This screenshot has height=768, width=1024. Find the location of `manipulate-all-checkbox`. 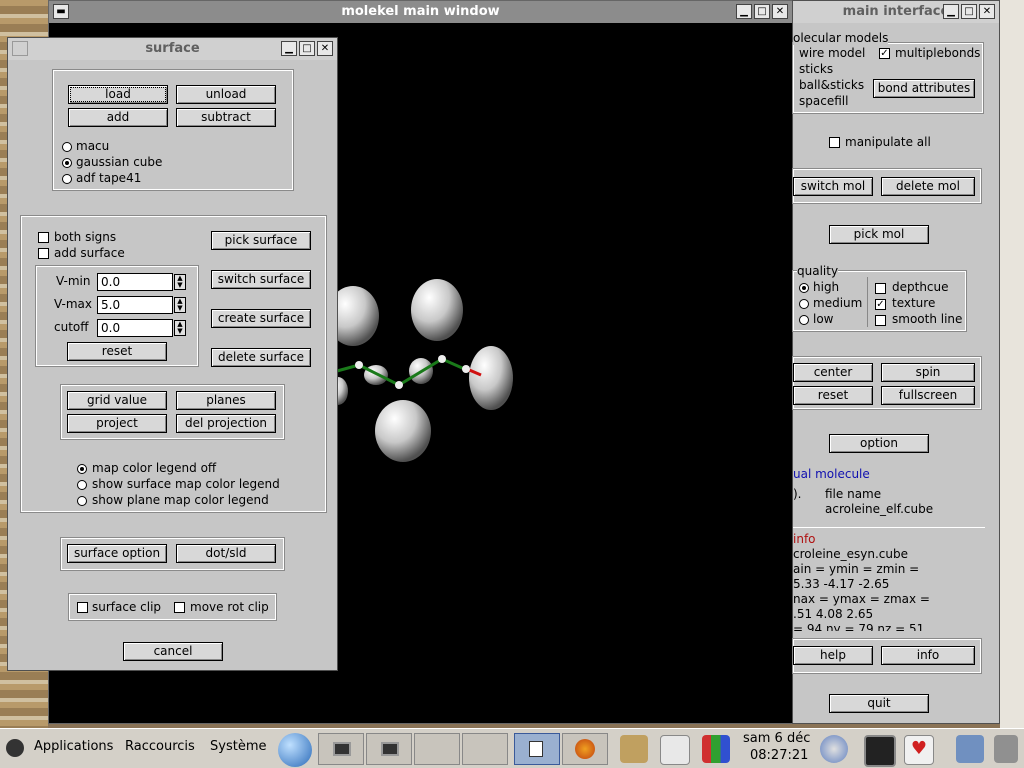

manipulate-all-checkbox is located at coordinates (834, 142).